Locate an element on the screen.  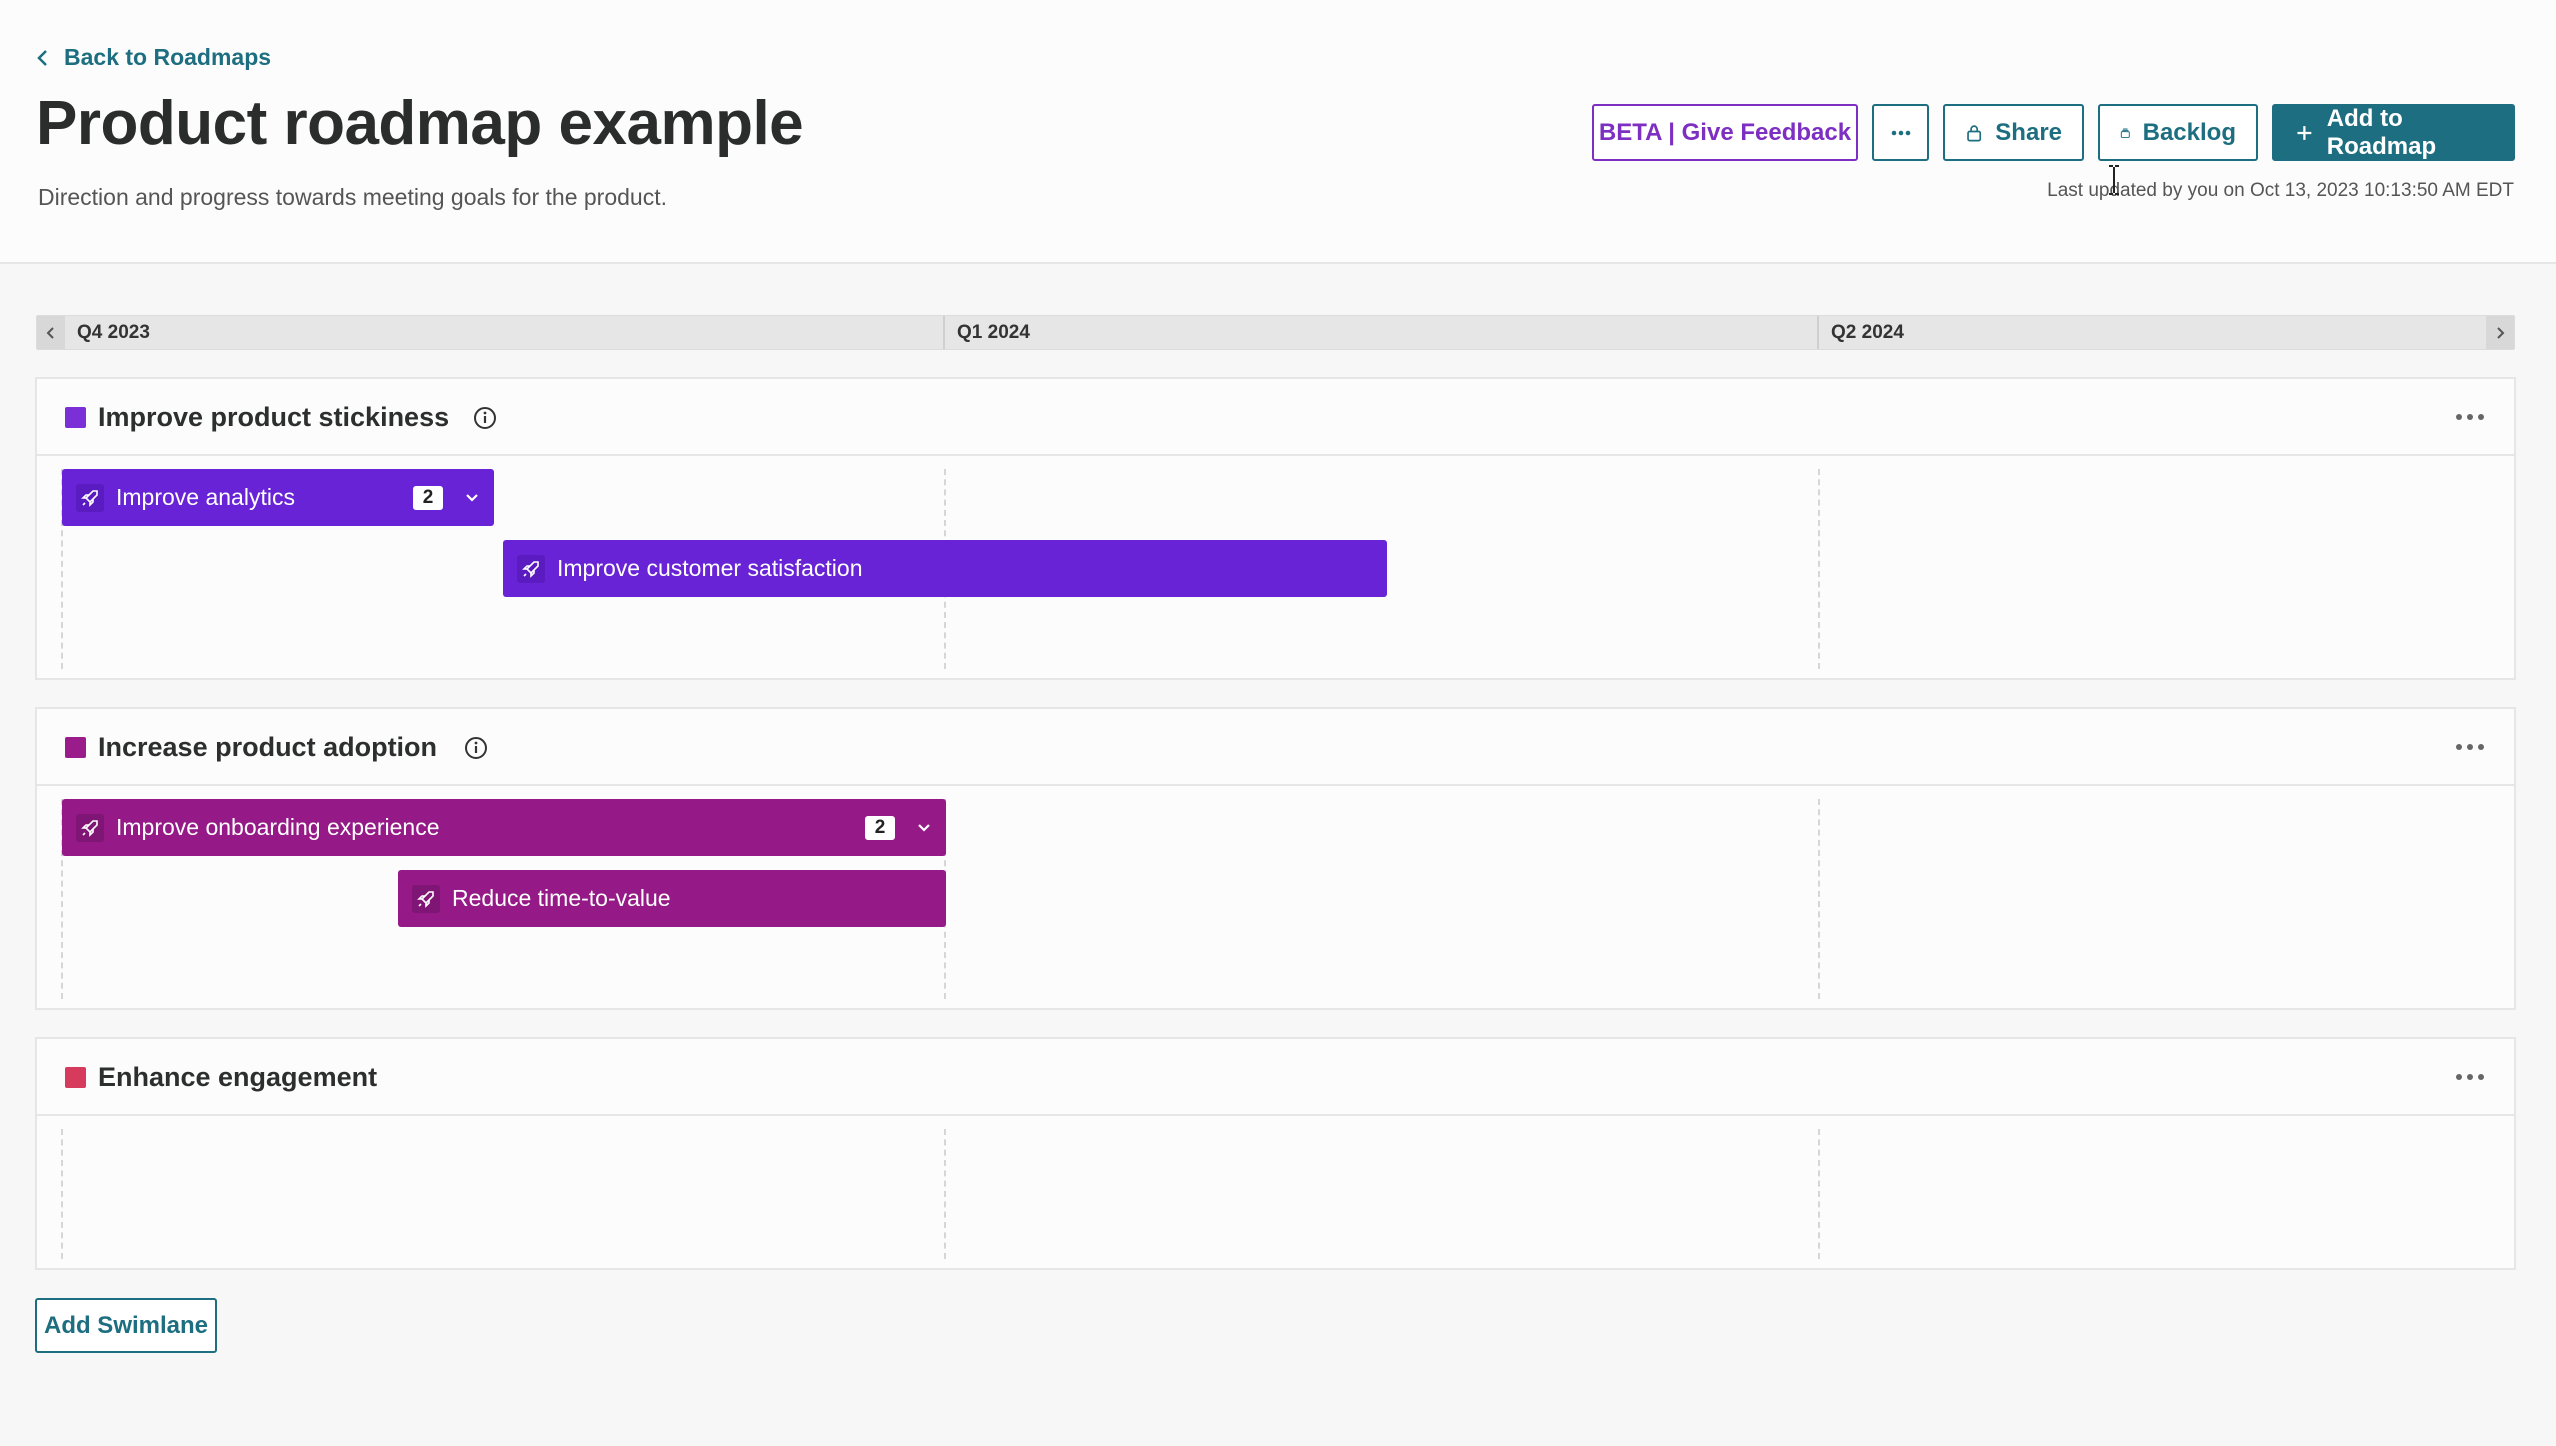
plus-icon is located at coordinates (2304, 132).